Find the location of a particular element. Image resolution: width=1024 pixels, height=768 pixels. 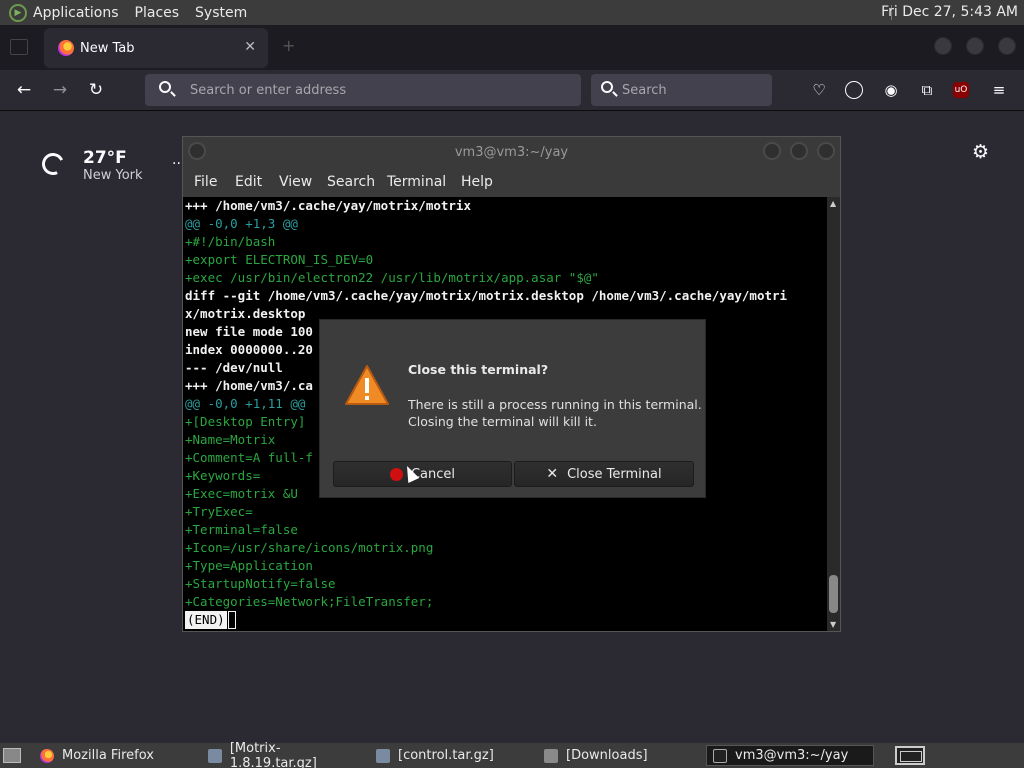

menu-edit: Edit is located at coordinates (248, 182).